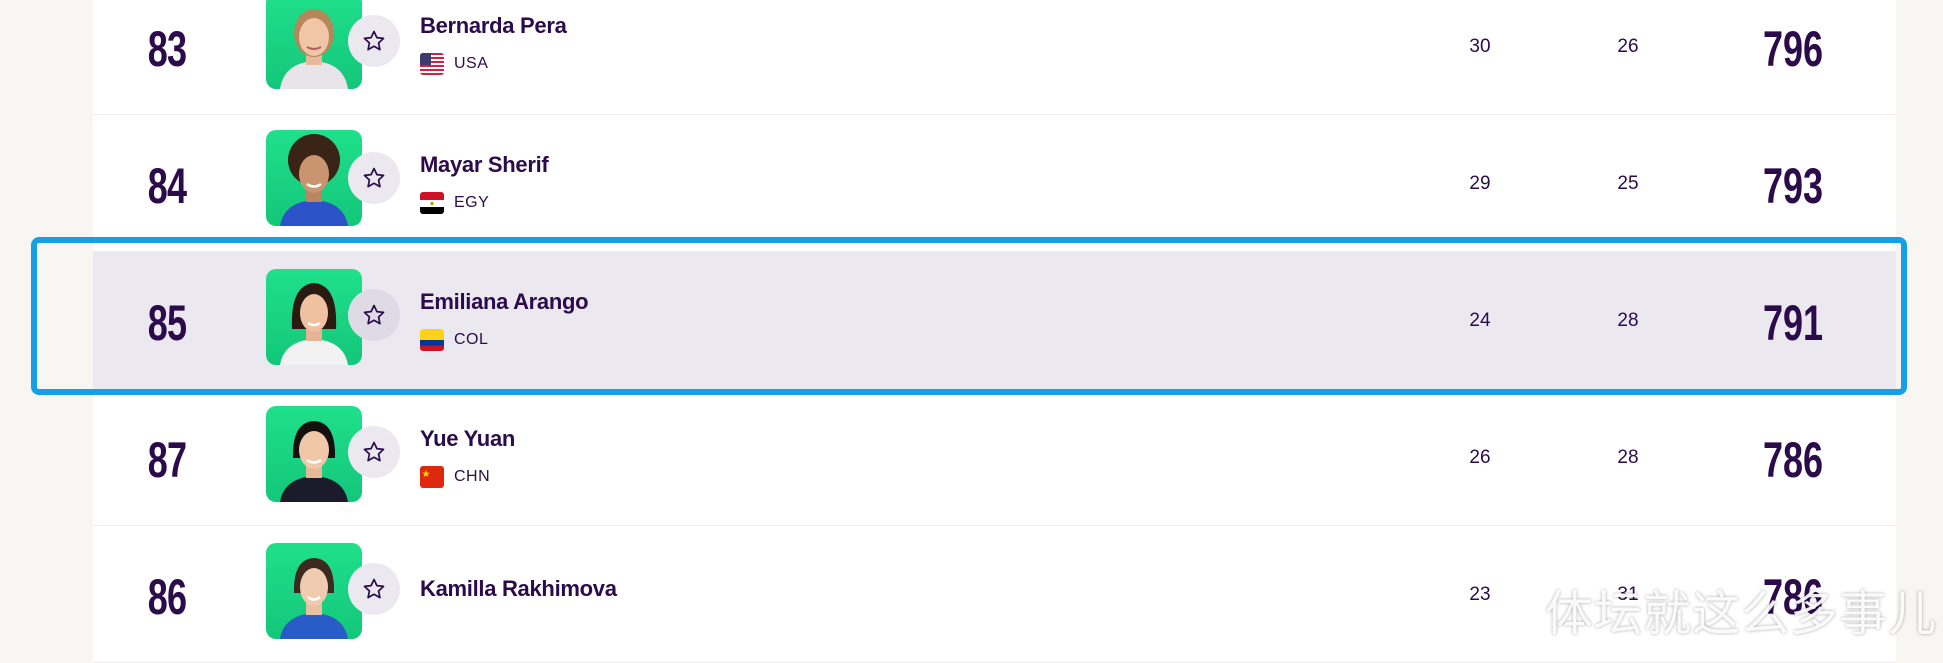  I want to click on rank-number: 85, so click(167, 323).